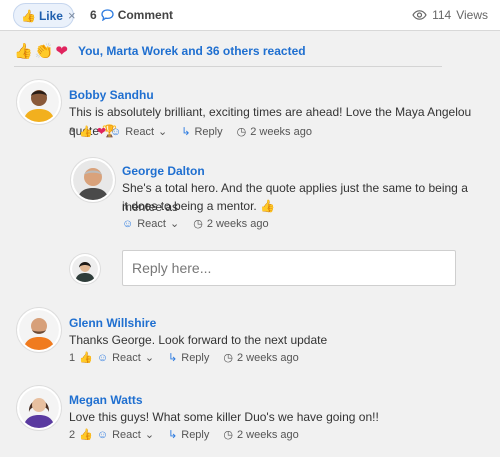  Describe the element at coordinates (442, 15) in the screenshot. I see `views-count: 114` at that location.